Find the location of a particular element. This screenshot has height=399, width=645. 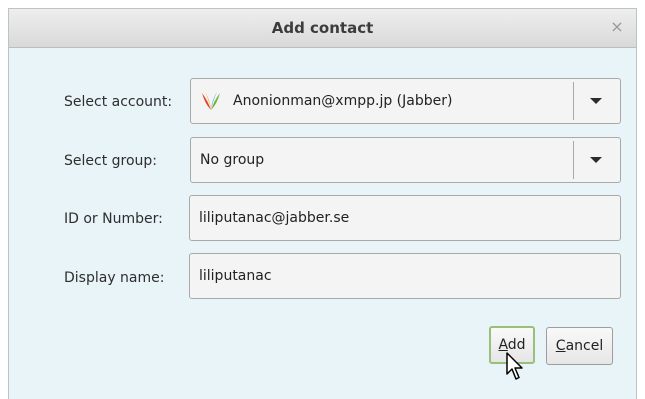

group-combobox: No group is located at coordinates (405, 160).